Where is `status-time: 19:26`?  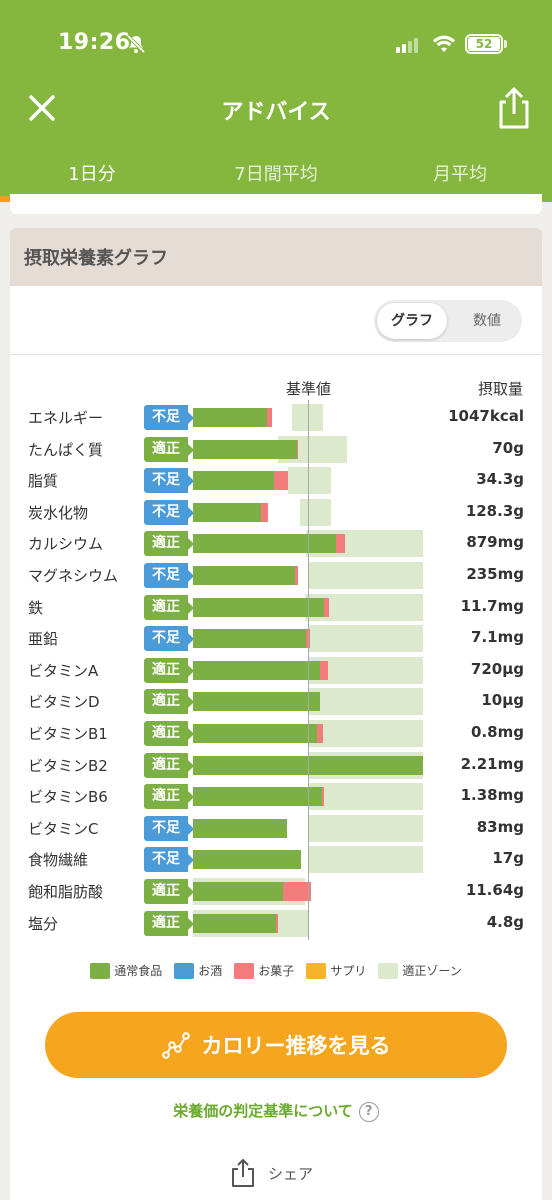 status-time: 19:26 is located at coordinates (94, 42).